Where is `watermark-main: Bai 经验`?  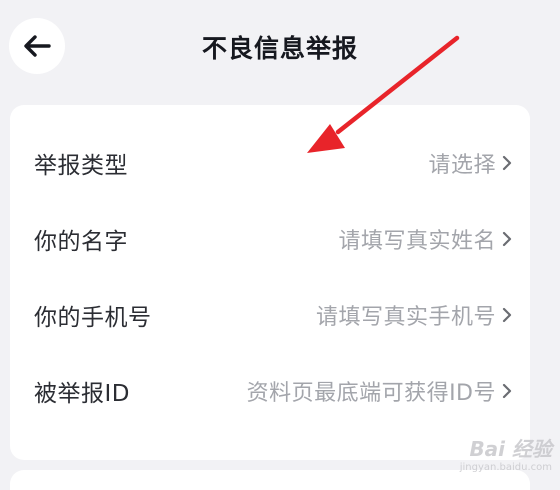 watermark-main: Bai 经验 is located at coordinates (510, 449).